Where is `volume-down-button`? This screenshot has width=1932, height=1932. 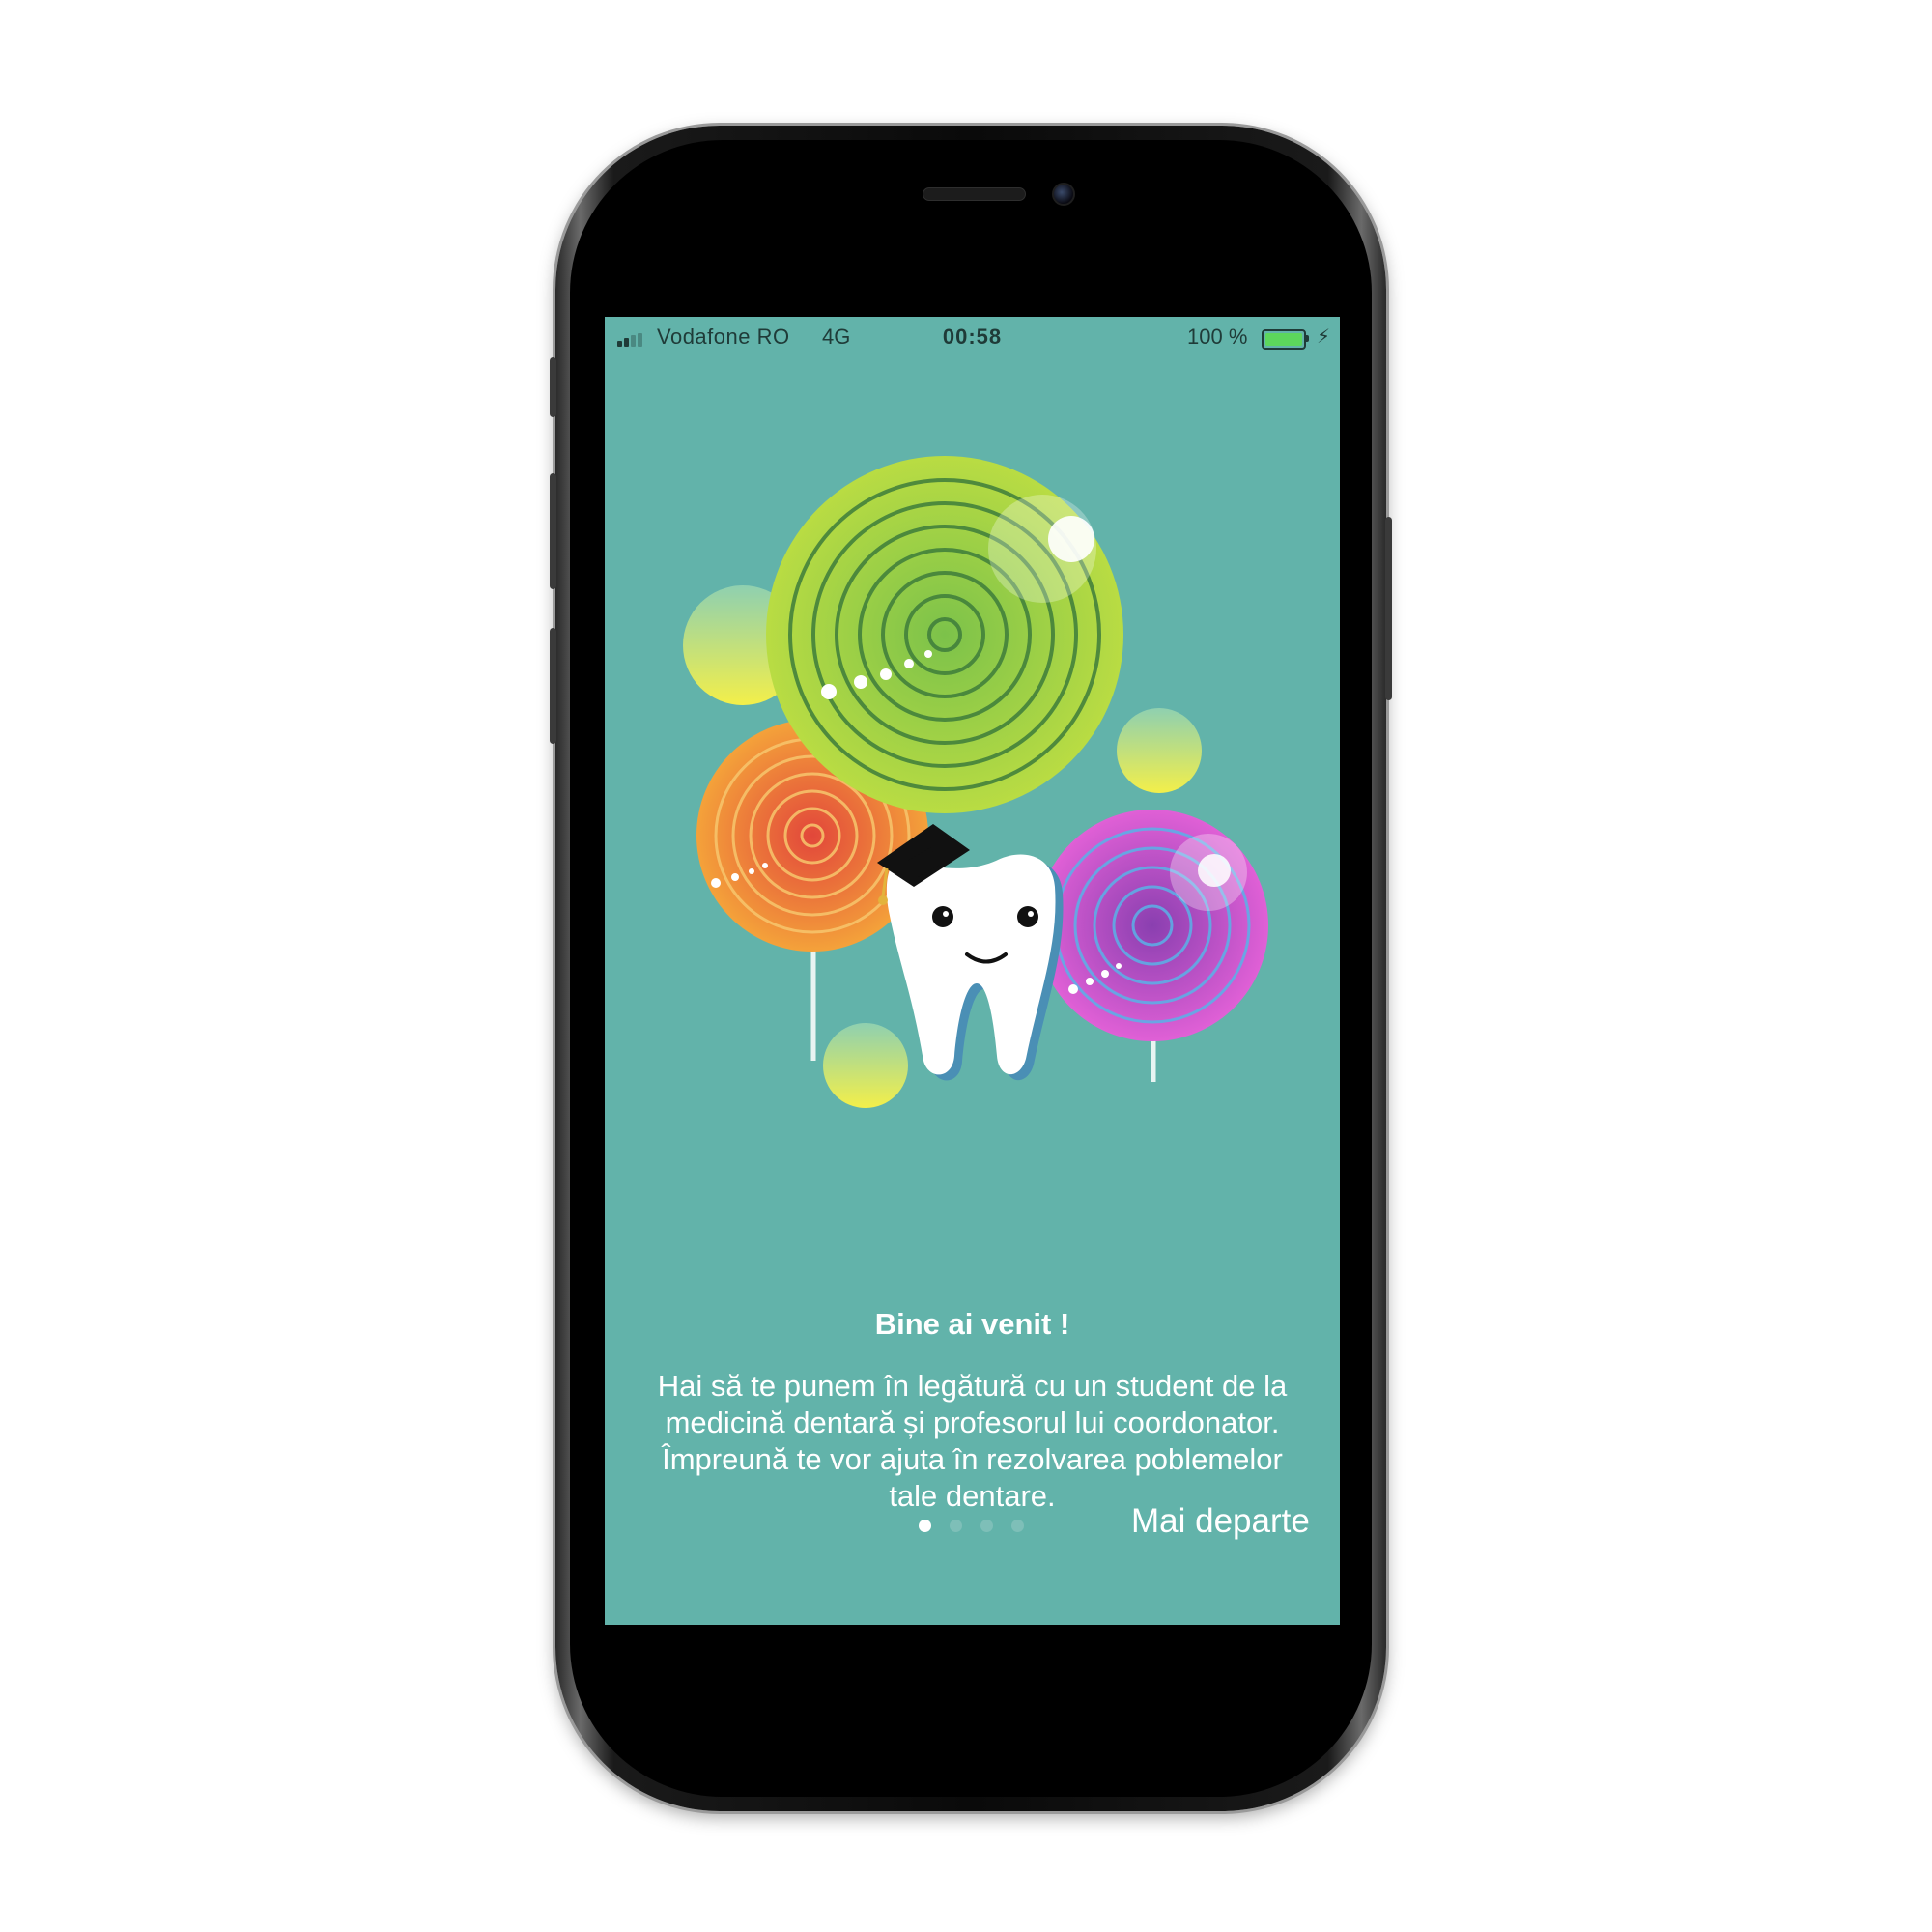 volume-down-button is located at coordinates (553, 686).